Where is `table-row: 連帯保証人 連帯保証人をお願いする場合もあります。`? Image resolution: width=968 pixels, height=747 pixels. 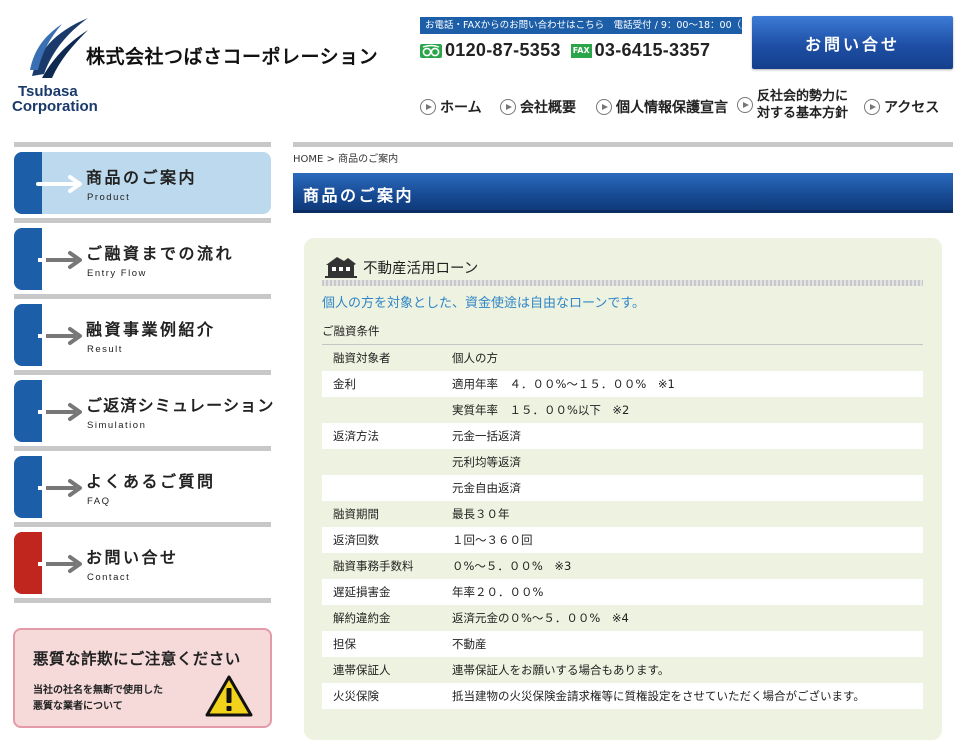 table-row: 連帯保証人 連帯保証人をお願いする場合もあります。 is located at coordinates (622, 670).